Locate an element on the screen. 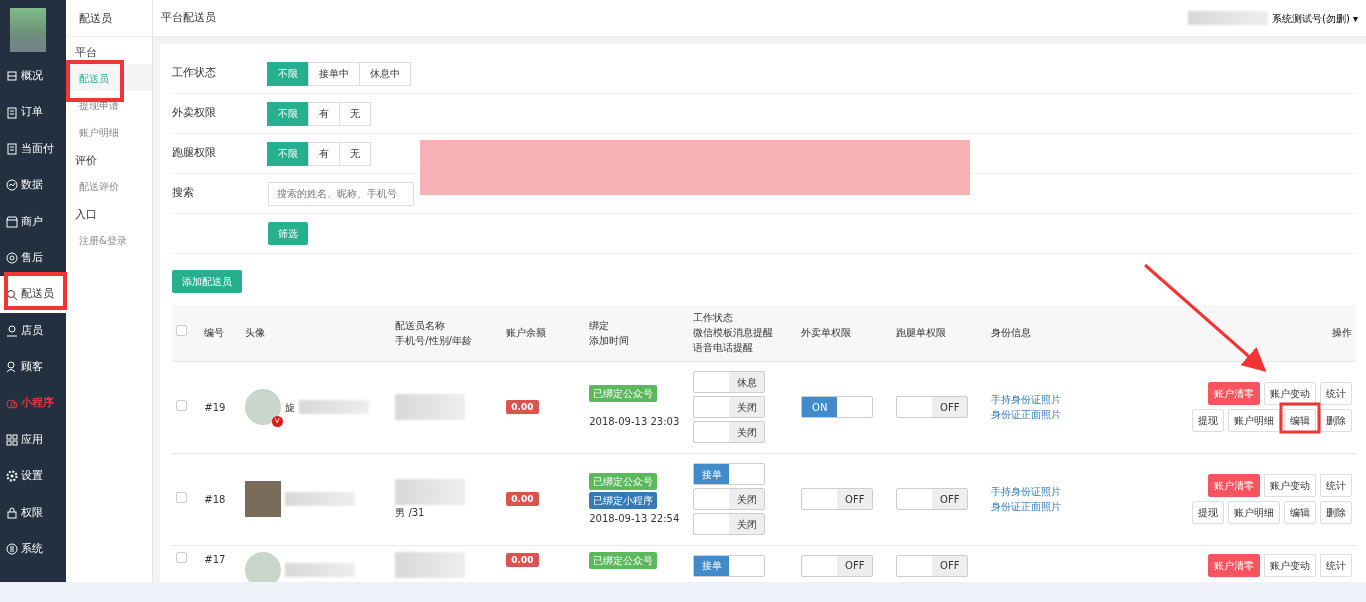  submenu-title: 配送员 is located at coordinates (109, 18).